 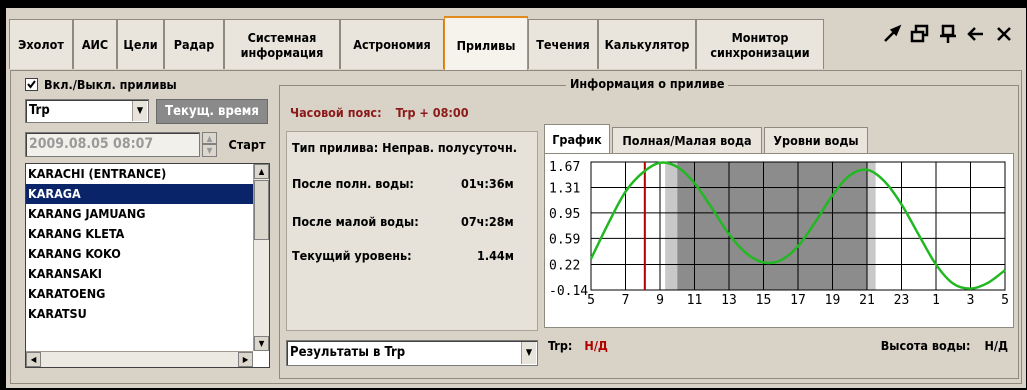 What do you see at coordinates (140, 174) in the screenshot?
I see `list-item: KARACHI (ENTRANCE)` at bounding box center [140, 174].